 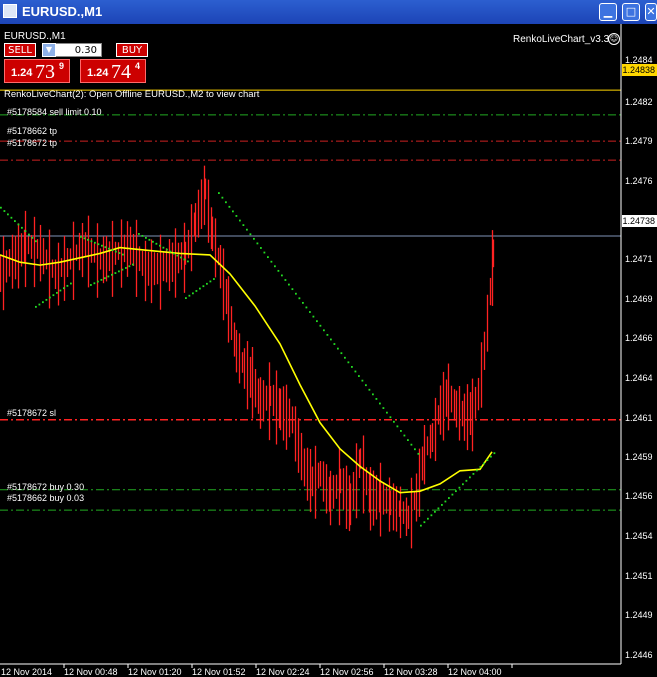 I want to click on order-label-buy-030: #5178672 buy 0.30, so click(x=46, y=487).